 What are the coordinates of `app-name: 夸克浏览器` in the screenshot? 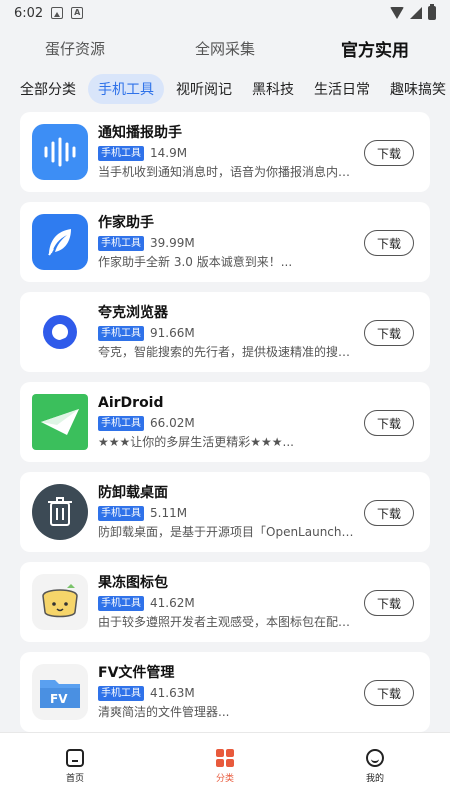 It's located at (133, 313).